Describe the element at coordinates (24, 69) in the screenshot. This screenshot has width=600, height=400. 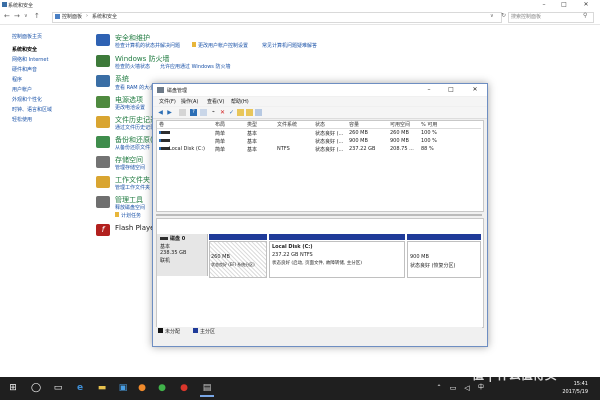
I see `nav-hardware-sound: 硬件和声音` at that location.